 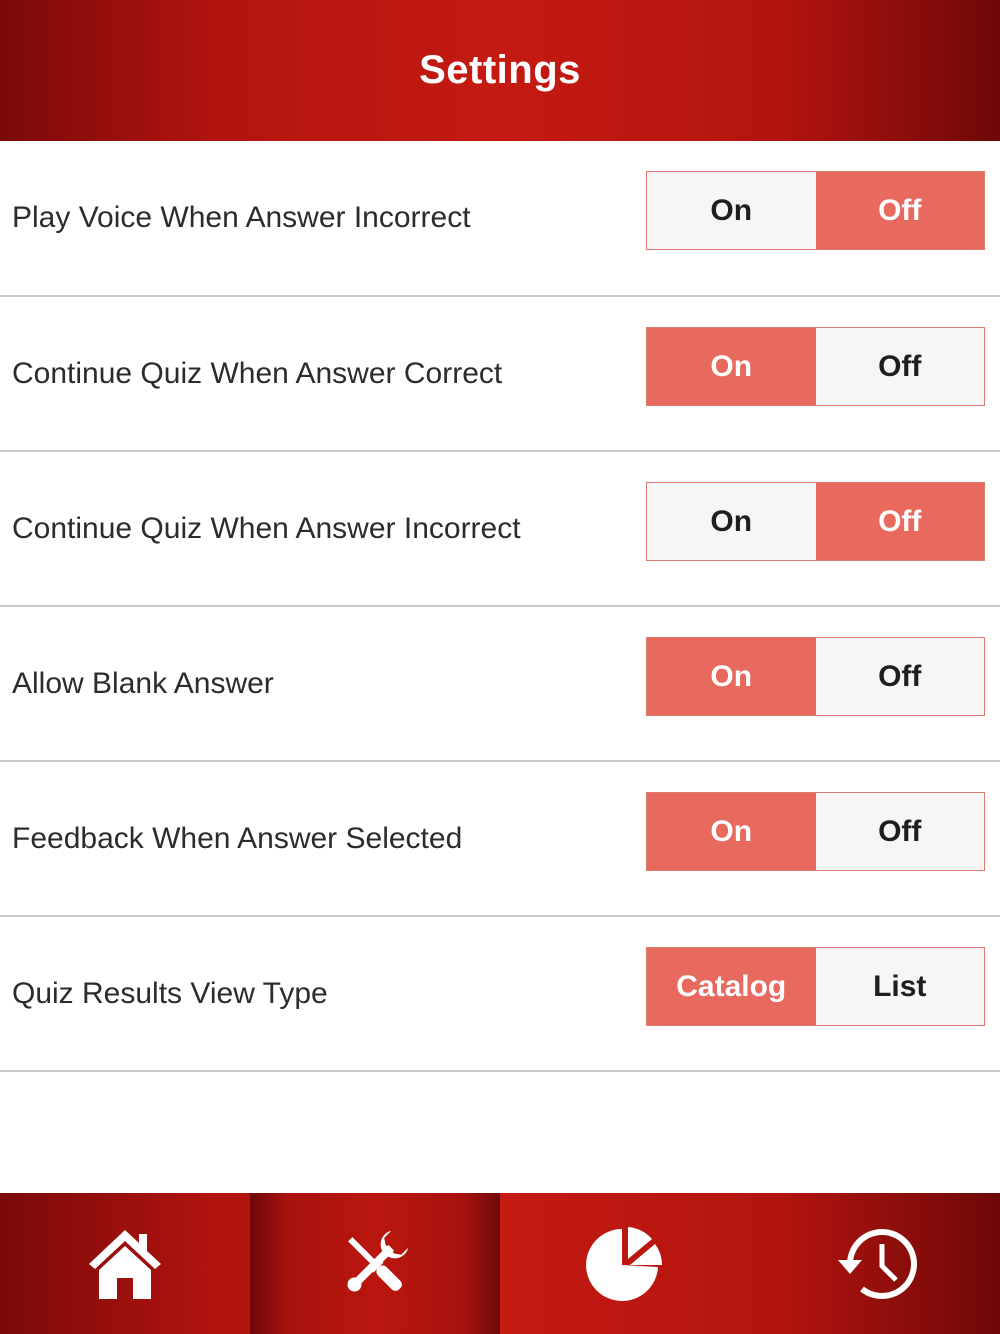 I want to click on setting-row-allow-blank: Allow Blank Answer On Off, so click(x=500, y=684).